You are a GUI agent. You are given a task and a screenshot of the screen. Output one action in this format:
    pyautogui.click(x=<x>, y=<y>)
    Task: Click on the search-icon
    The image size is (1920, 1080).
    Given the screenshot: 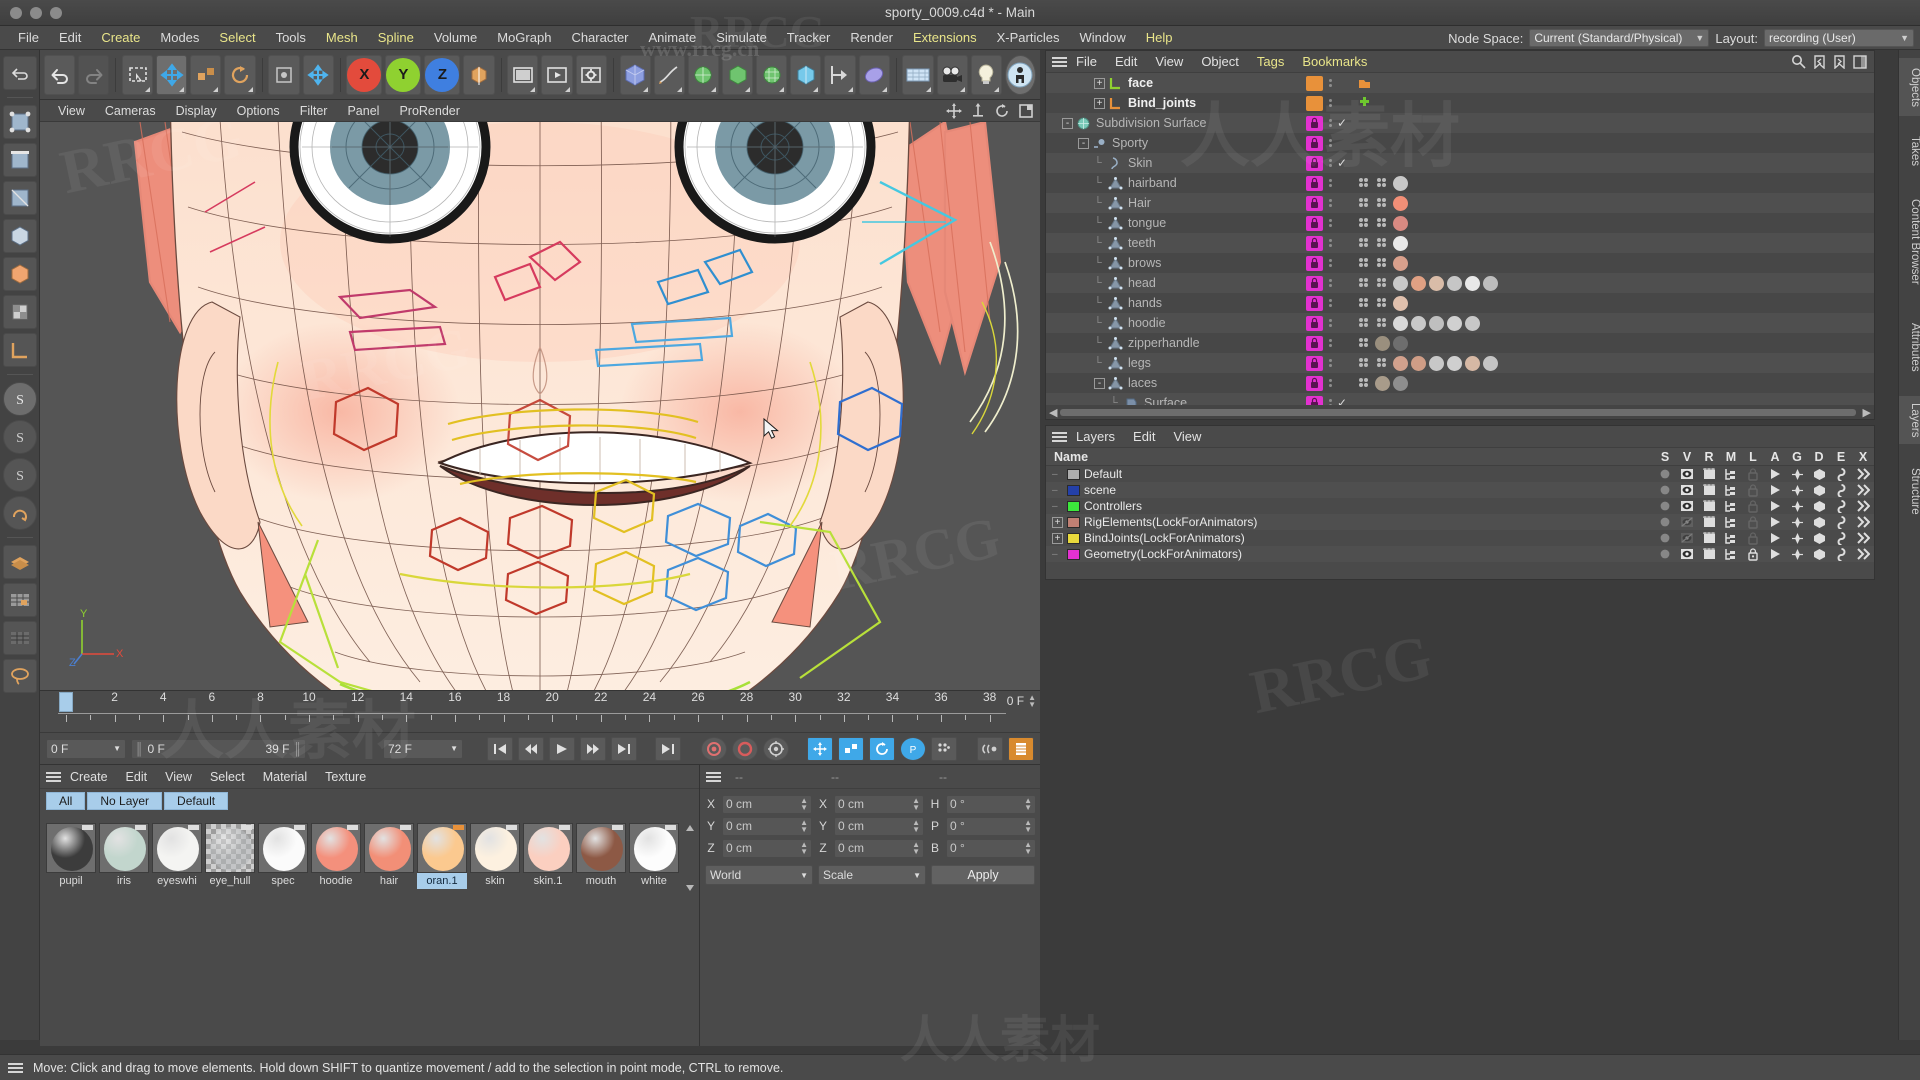 What is the action you would take?
    pyautogui.click(x=1798, y=61)
    